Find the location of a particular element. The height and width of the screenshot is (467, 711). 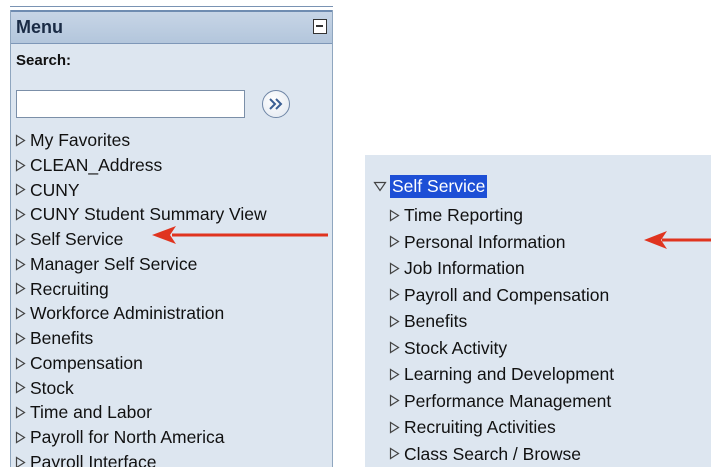

search-input is located at coordinates (130, 104).